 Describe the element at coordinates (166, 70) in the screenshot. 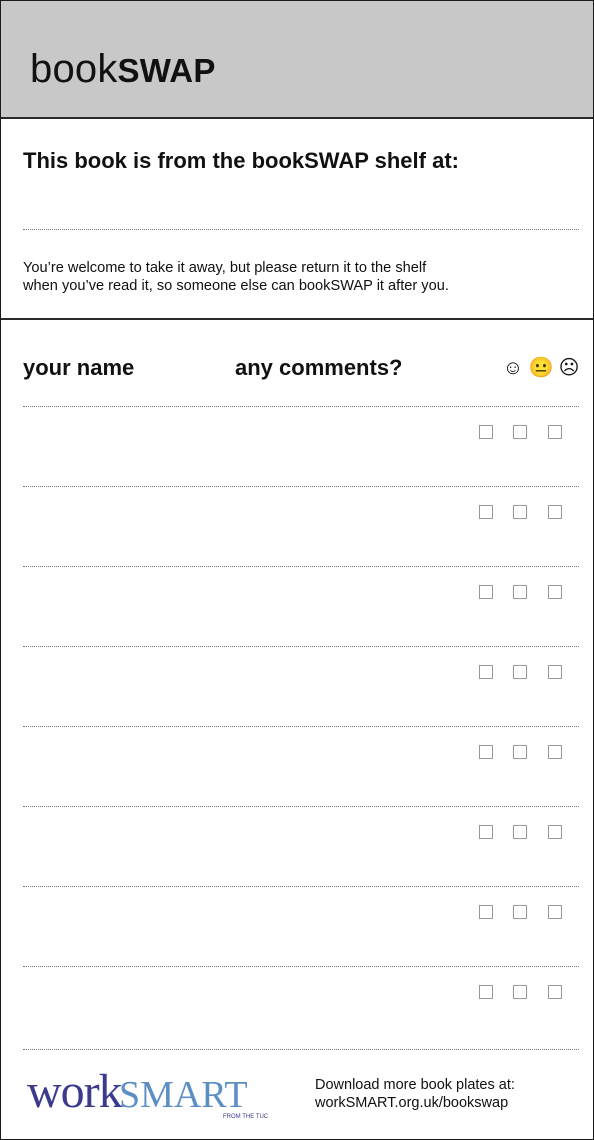

I see `brand-bold: SWAP` at that location.